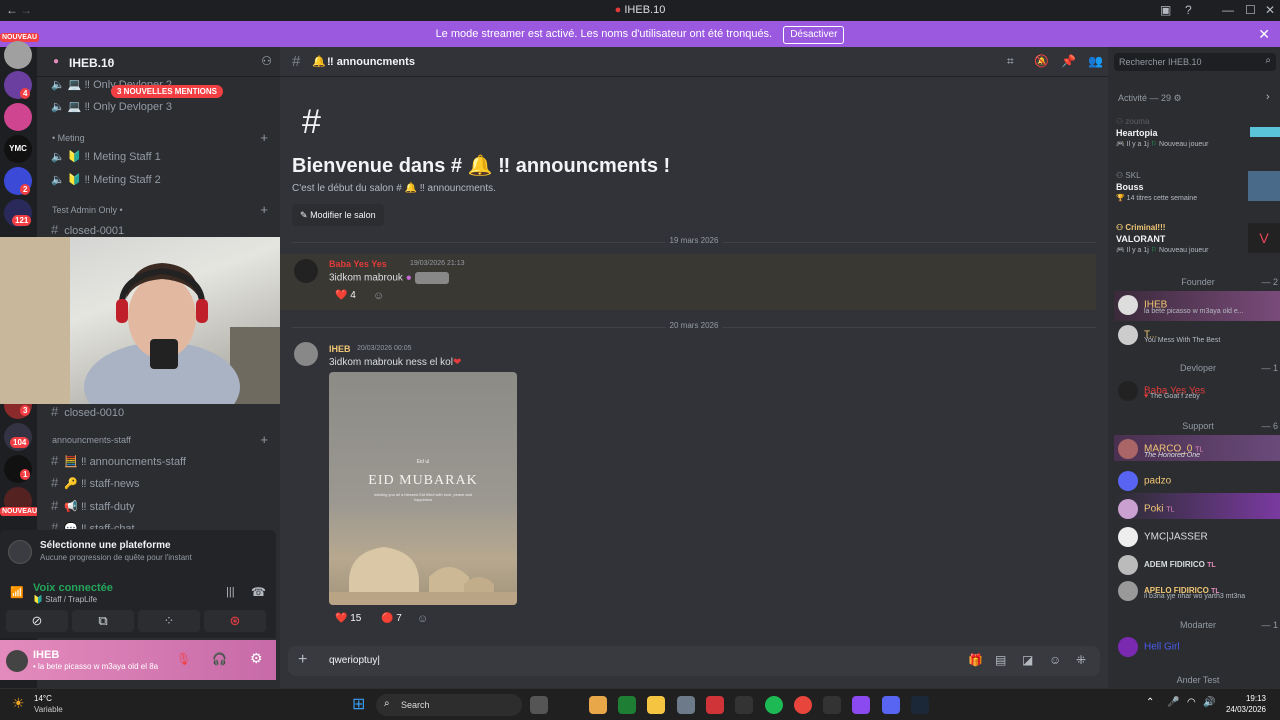 The height and width of the screenshot is (720, 1280). Describe the element at coordinates (1198, 189) in the screenshot. I see `activity-card: ⚇ SKL Bouss 🏆 14 titres cette semaine` at that location.